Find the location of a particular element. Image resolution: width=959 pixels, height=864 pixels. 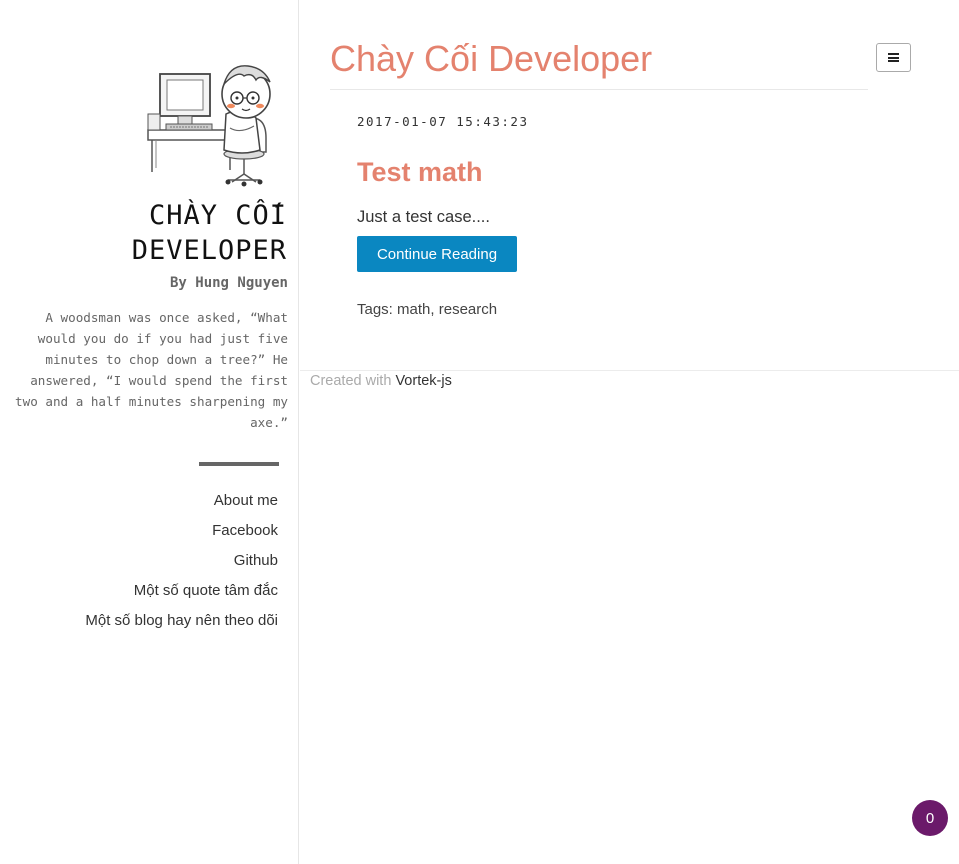

post-date: 2017-01-07 15:43:23 is located at coordinates (443, 121).